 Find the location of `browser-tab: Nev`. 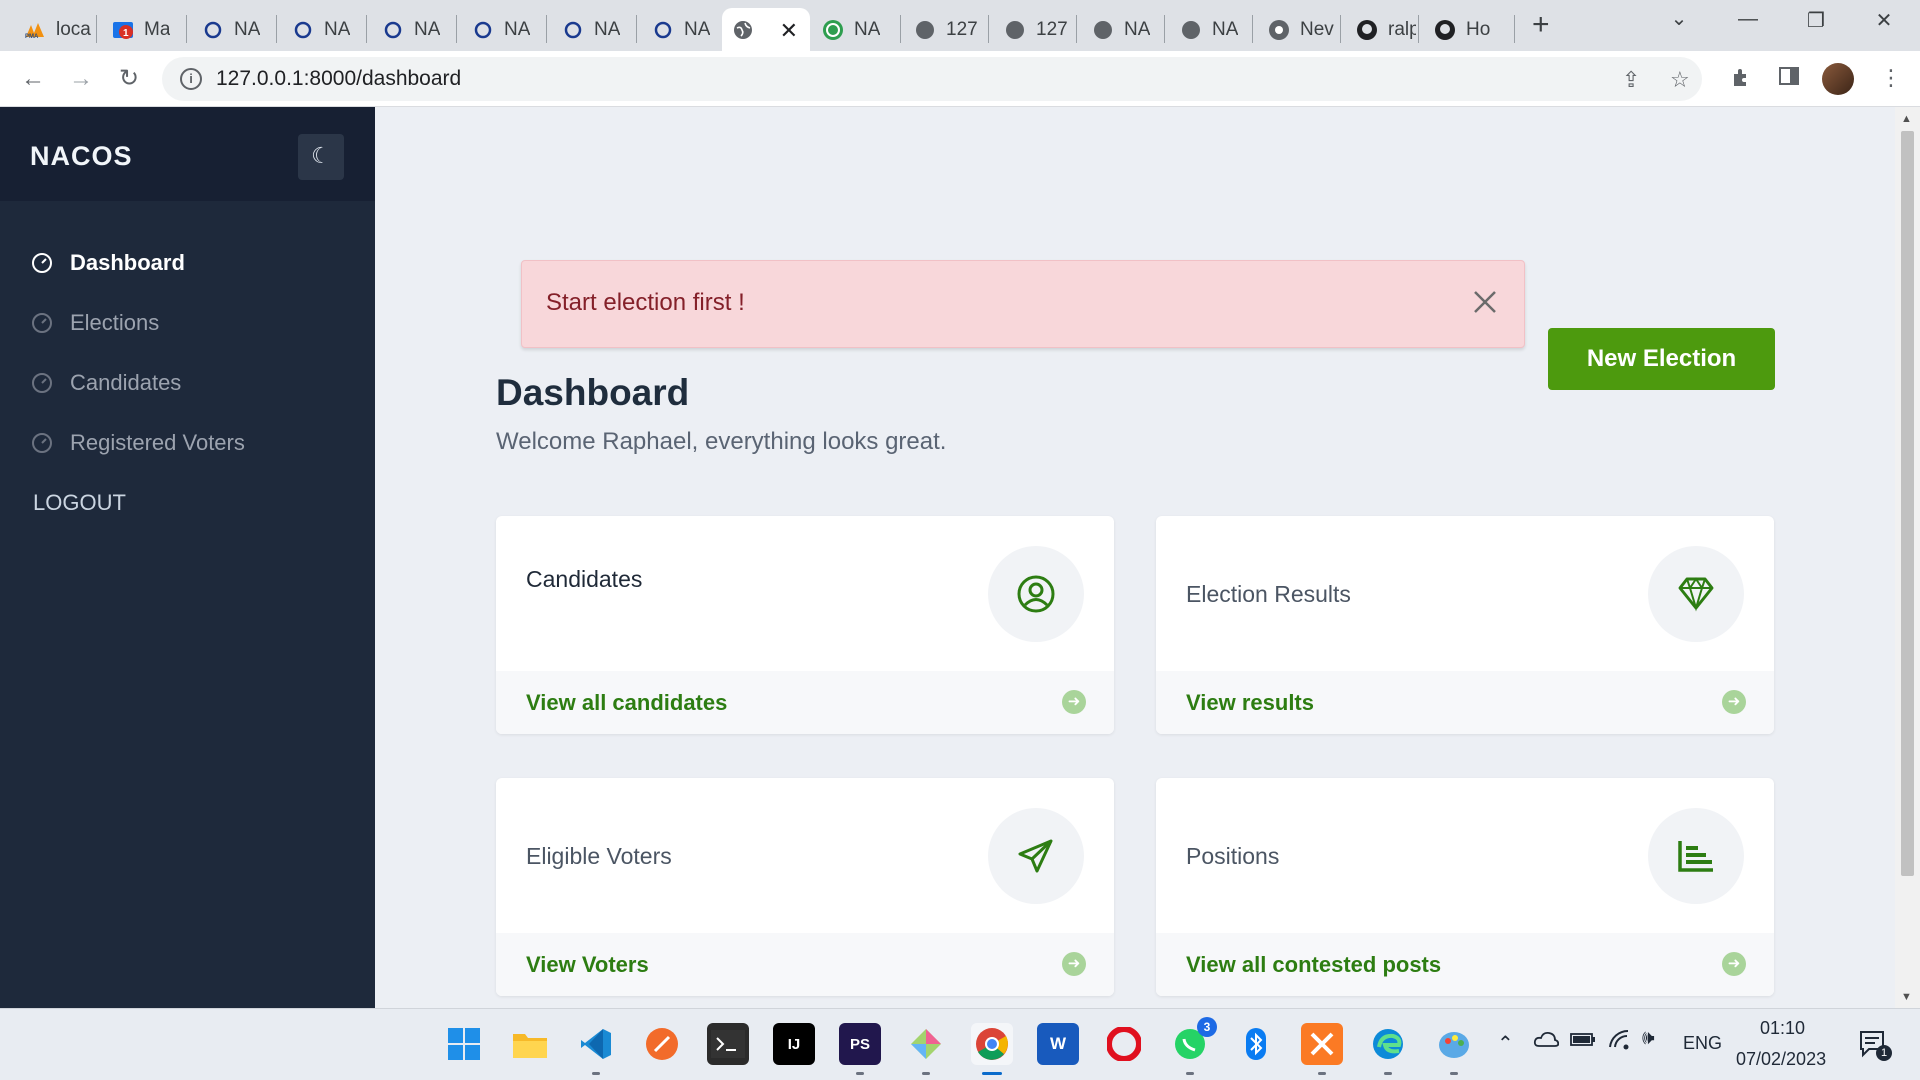

browser-tab: Nev is located at coordinates (1301, 29).